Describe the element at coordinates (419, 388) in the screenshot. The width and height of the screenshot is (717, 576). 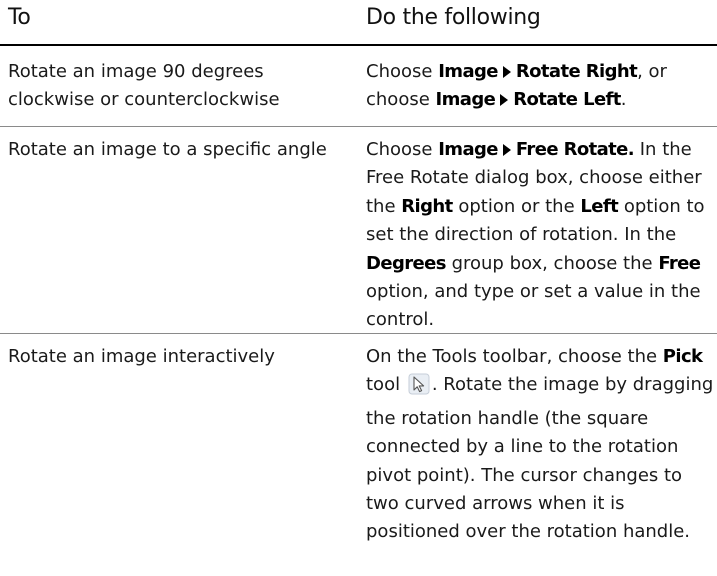
I see `pick-tool-cursor-icon` at that location.